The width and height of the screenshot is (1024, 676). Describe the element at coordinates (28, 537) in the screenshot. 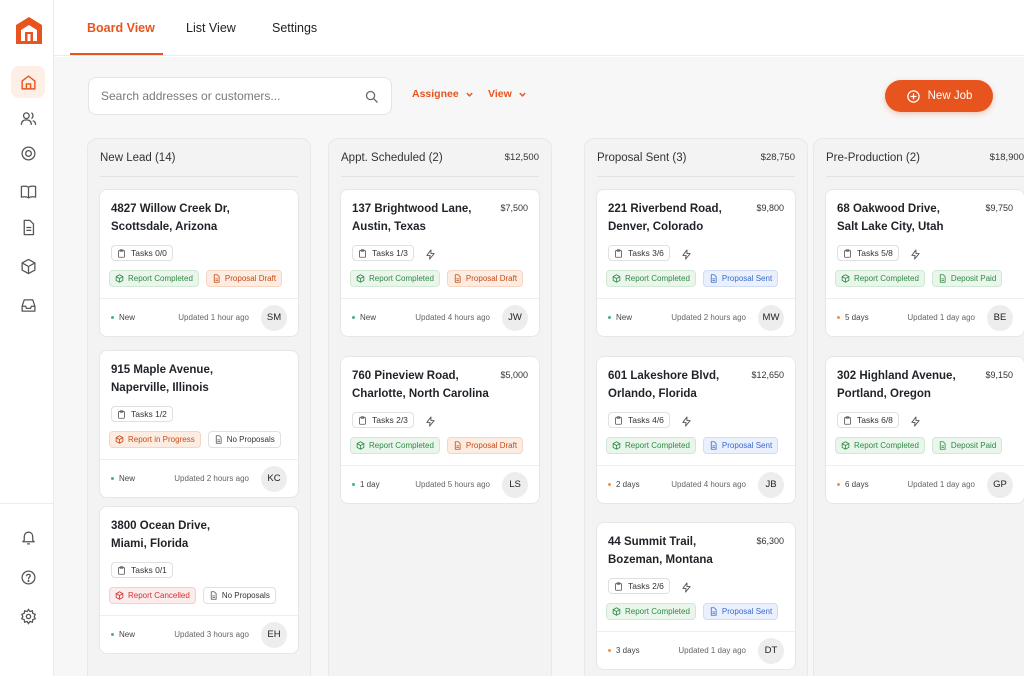

I see `nav-notifications` at that location.